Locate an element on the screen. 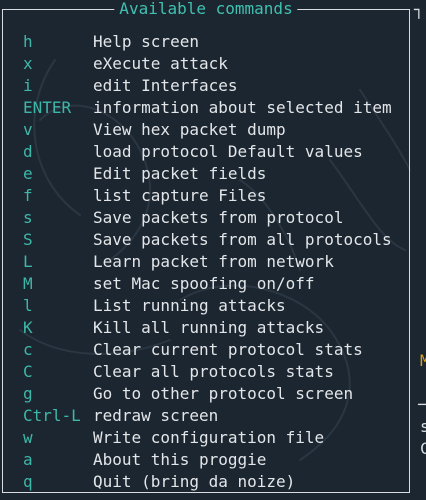 The height and width of the screenshot is (500, 426). command-description: Write configuration file is located at coordinates (209, 437).